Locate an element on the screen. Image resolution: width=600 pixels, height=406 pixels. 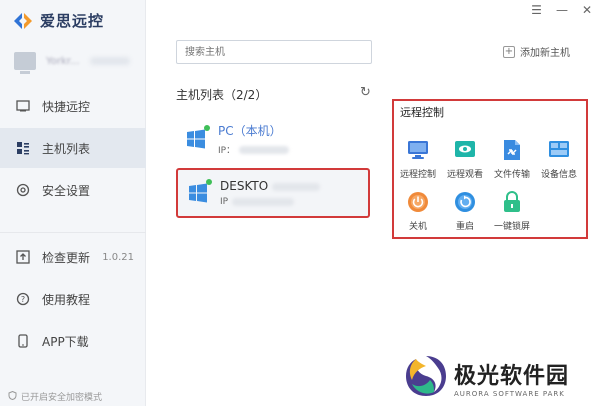
host-list-icon is located at coordinates (23, 148).